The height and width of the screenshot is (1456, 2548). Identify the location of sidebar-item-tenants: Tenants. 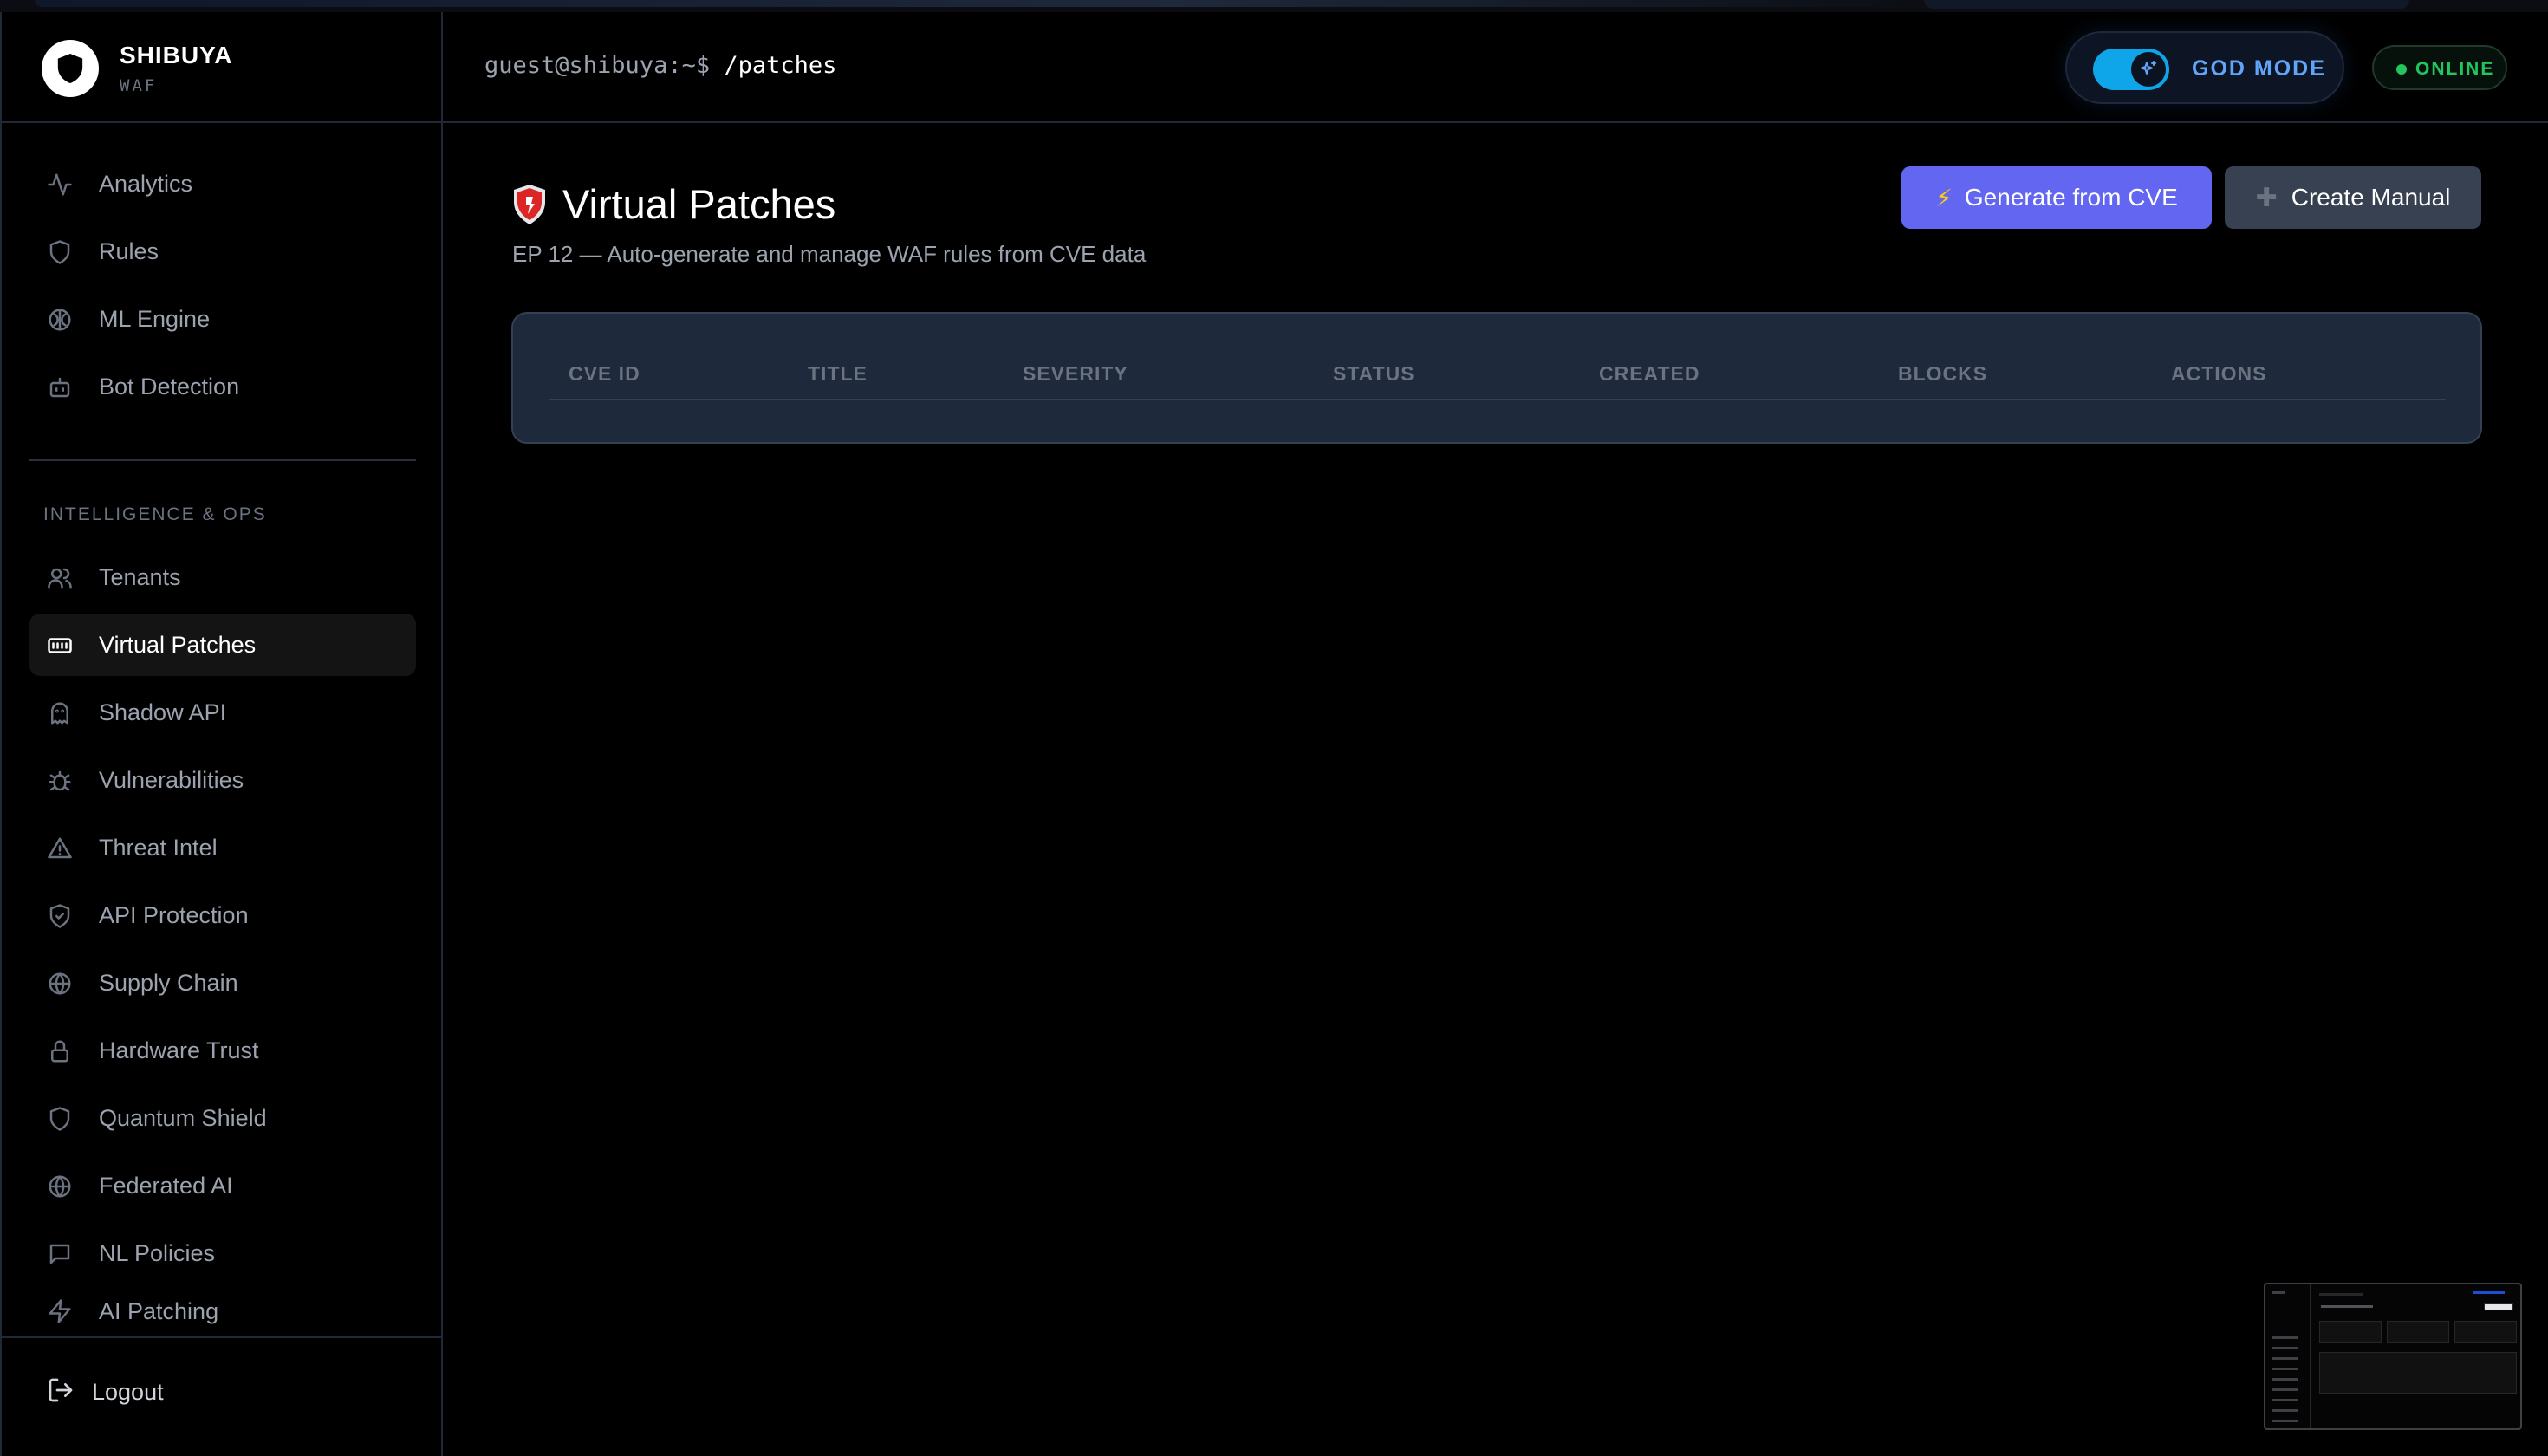
(222, 577).